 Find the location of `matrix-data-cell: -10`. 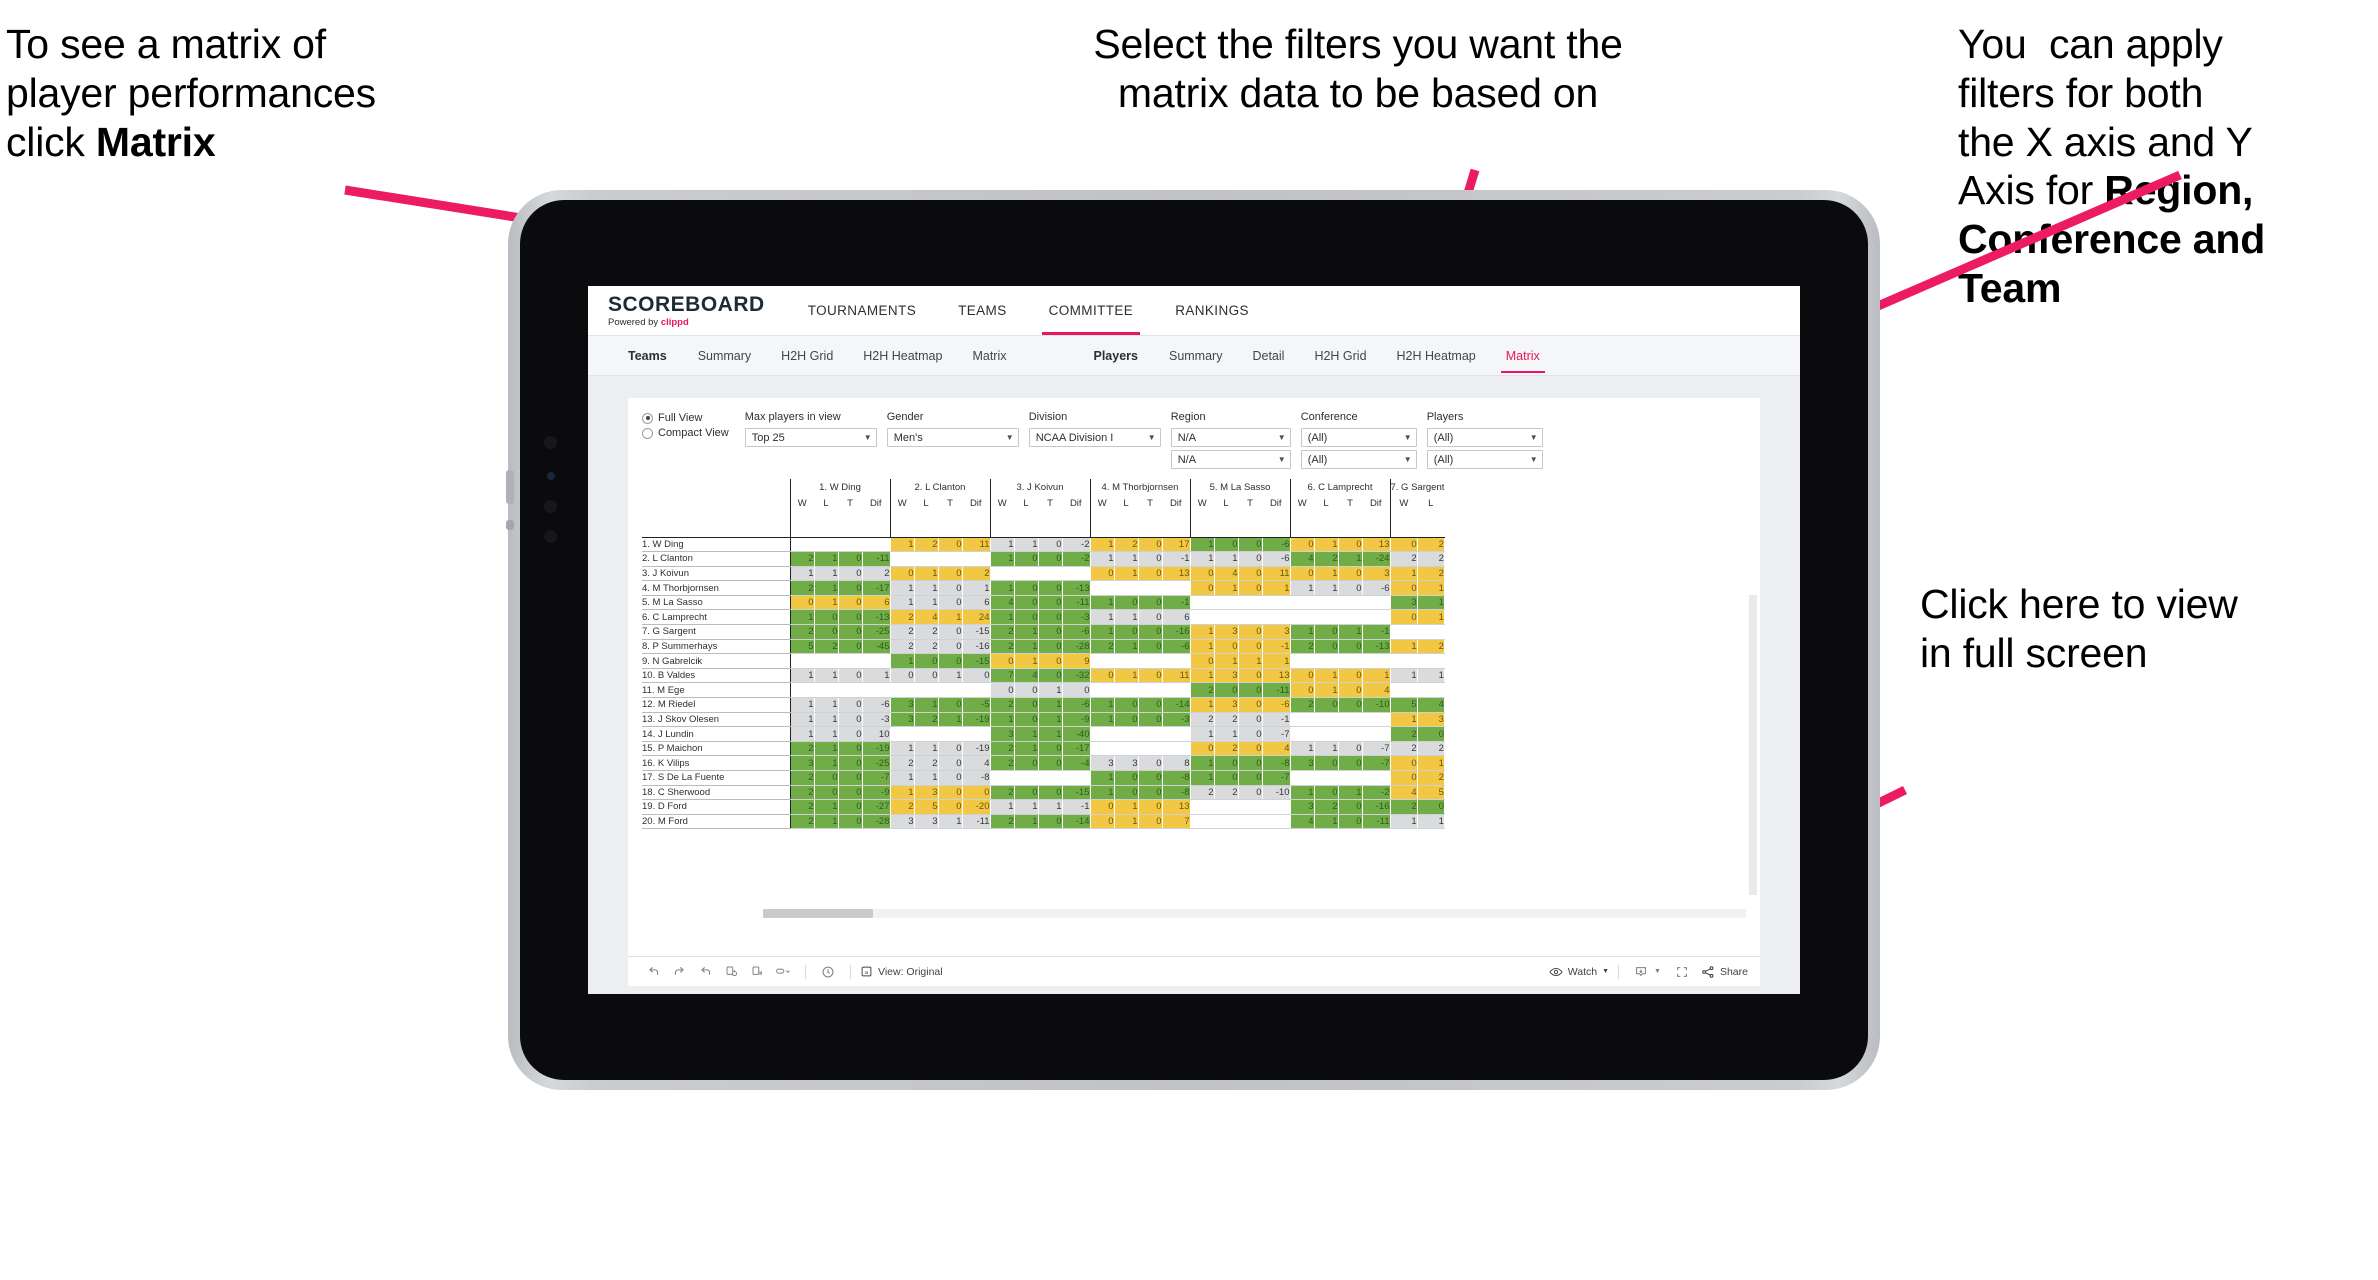

matrix-data-cell: -10 is located at coordinates (1276, 793).